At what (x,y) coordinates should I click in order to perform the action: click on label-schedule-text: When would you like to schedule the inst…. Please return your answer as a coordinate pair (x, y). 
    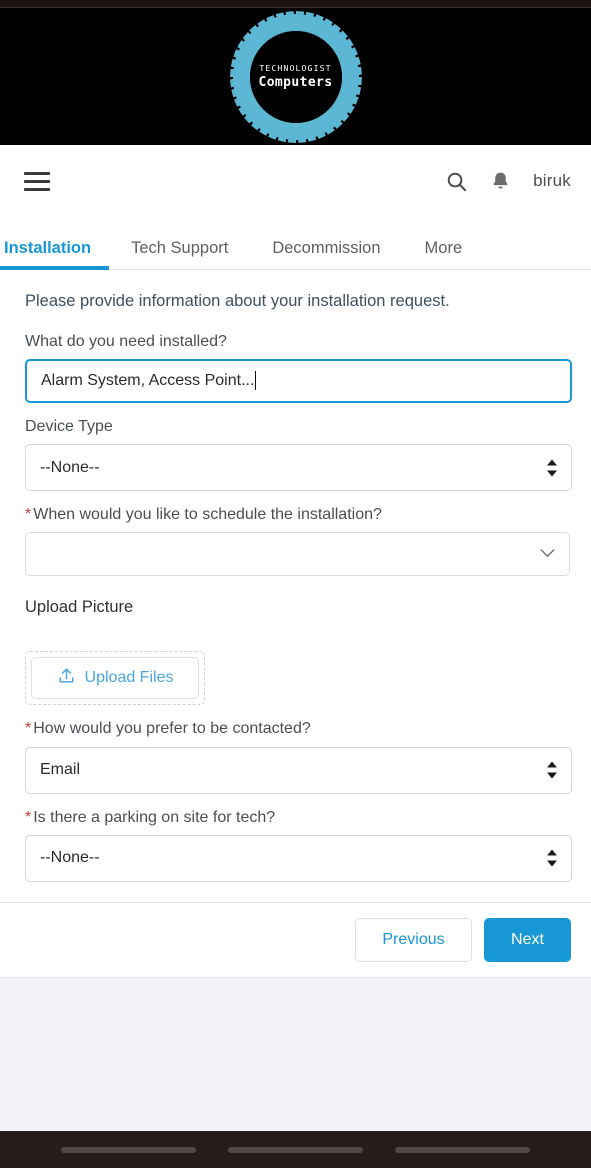
    Looking at the image, I should click on (207, 515).